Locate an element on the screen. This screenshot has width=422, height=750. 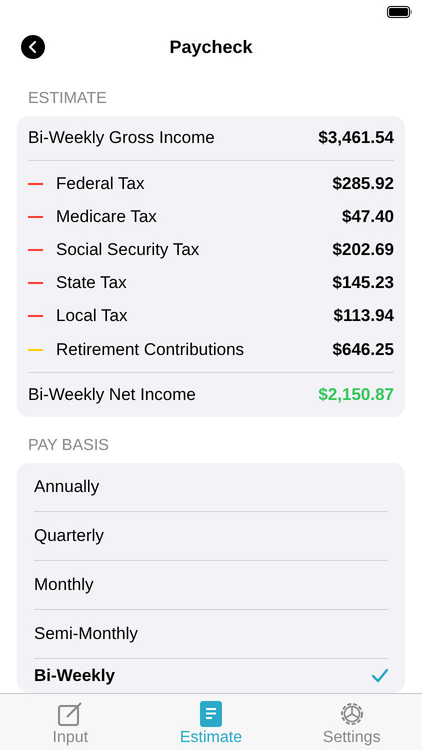
screen-title: Paycheck is located at coordinates (211, 47).